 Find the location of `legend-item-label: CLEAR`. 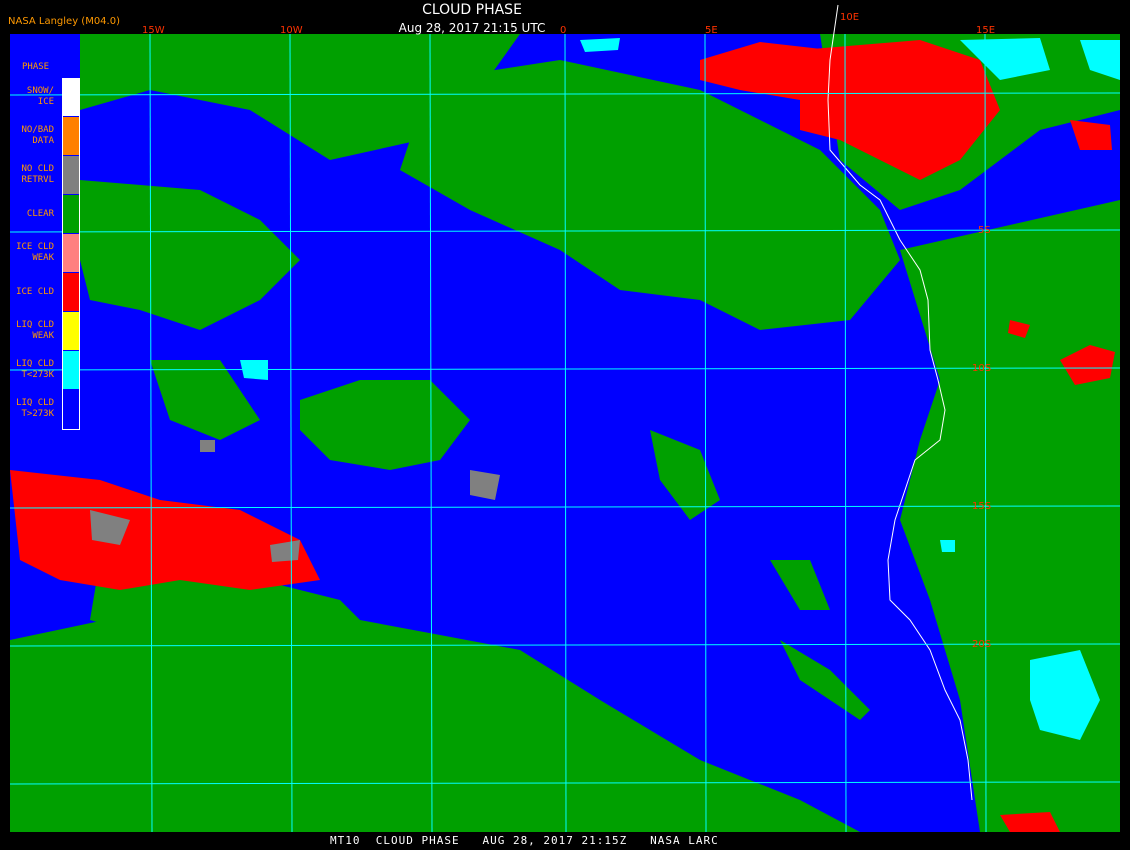

legend-item-label: CLEAR is located at coordinates (40, 213).